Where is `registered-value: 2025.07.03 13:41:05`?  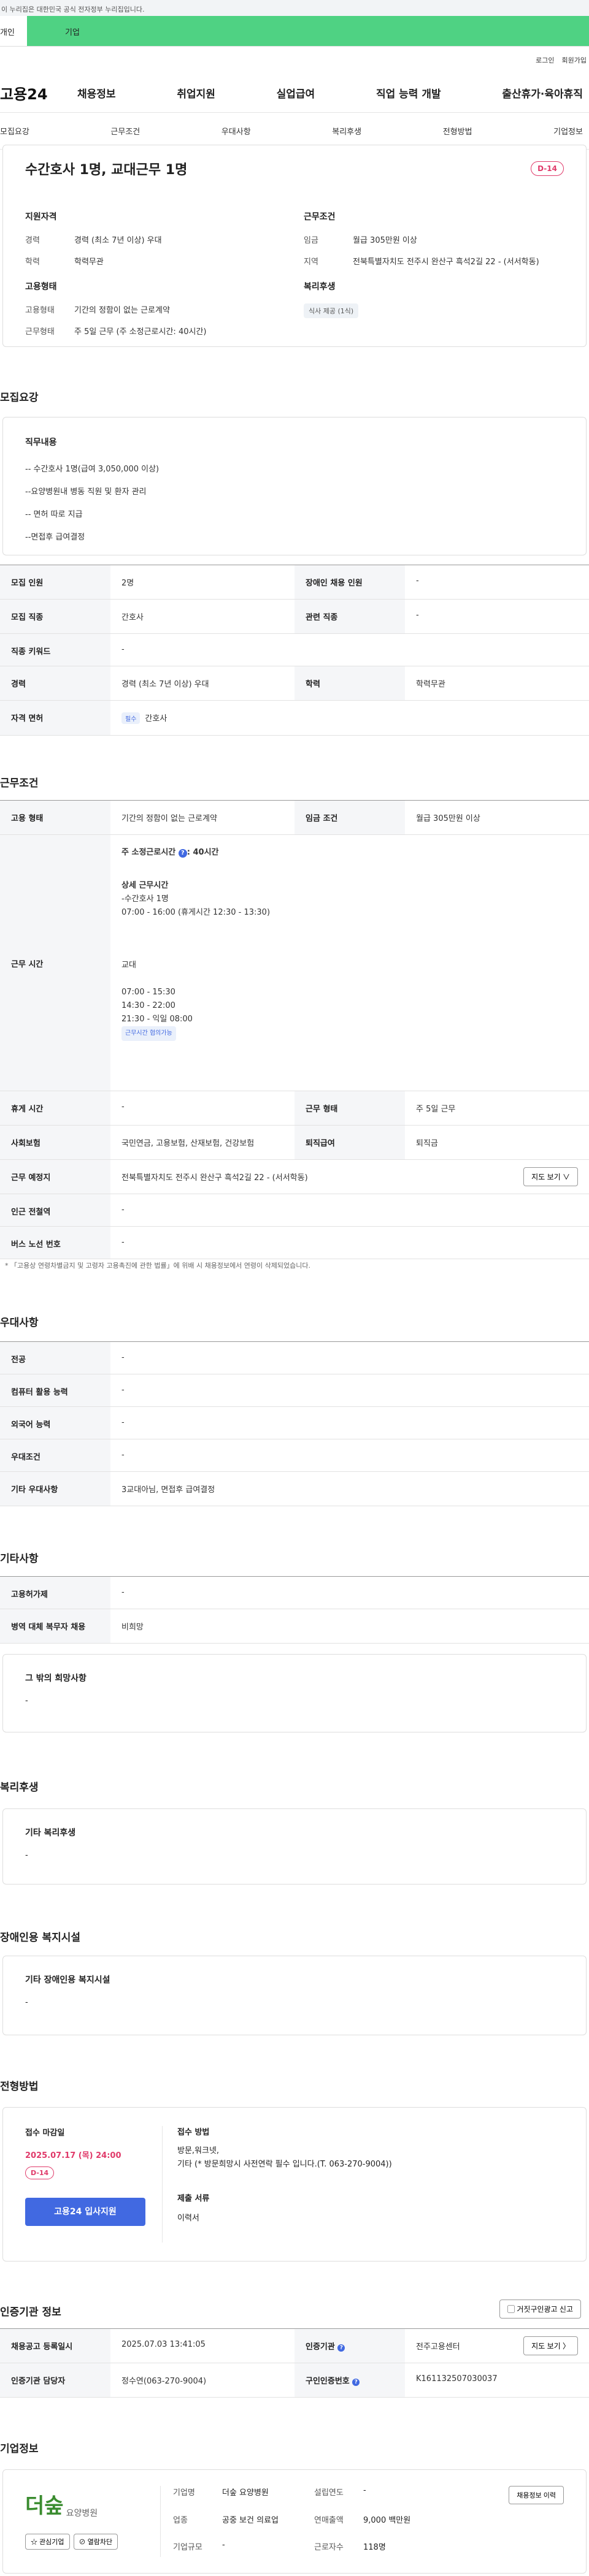
registered-value: 2025.07.03 13:41:05 is located at coordinates (163, 2344).